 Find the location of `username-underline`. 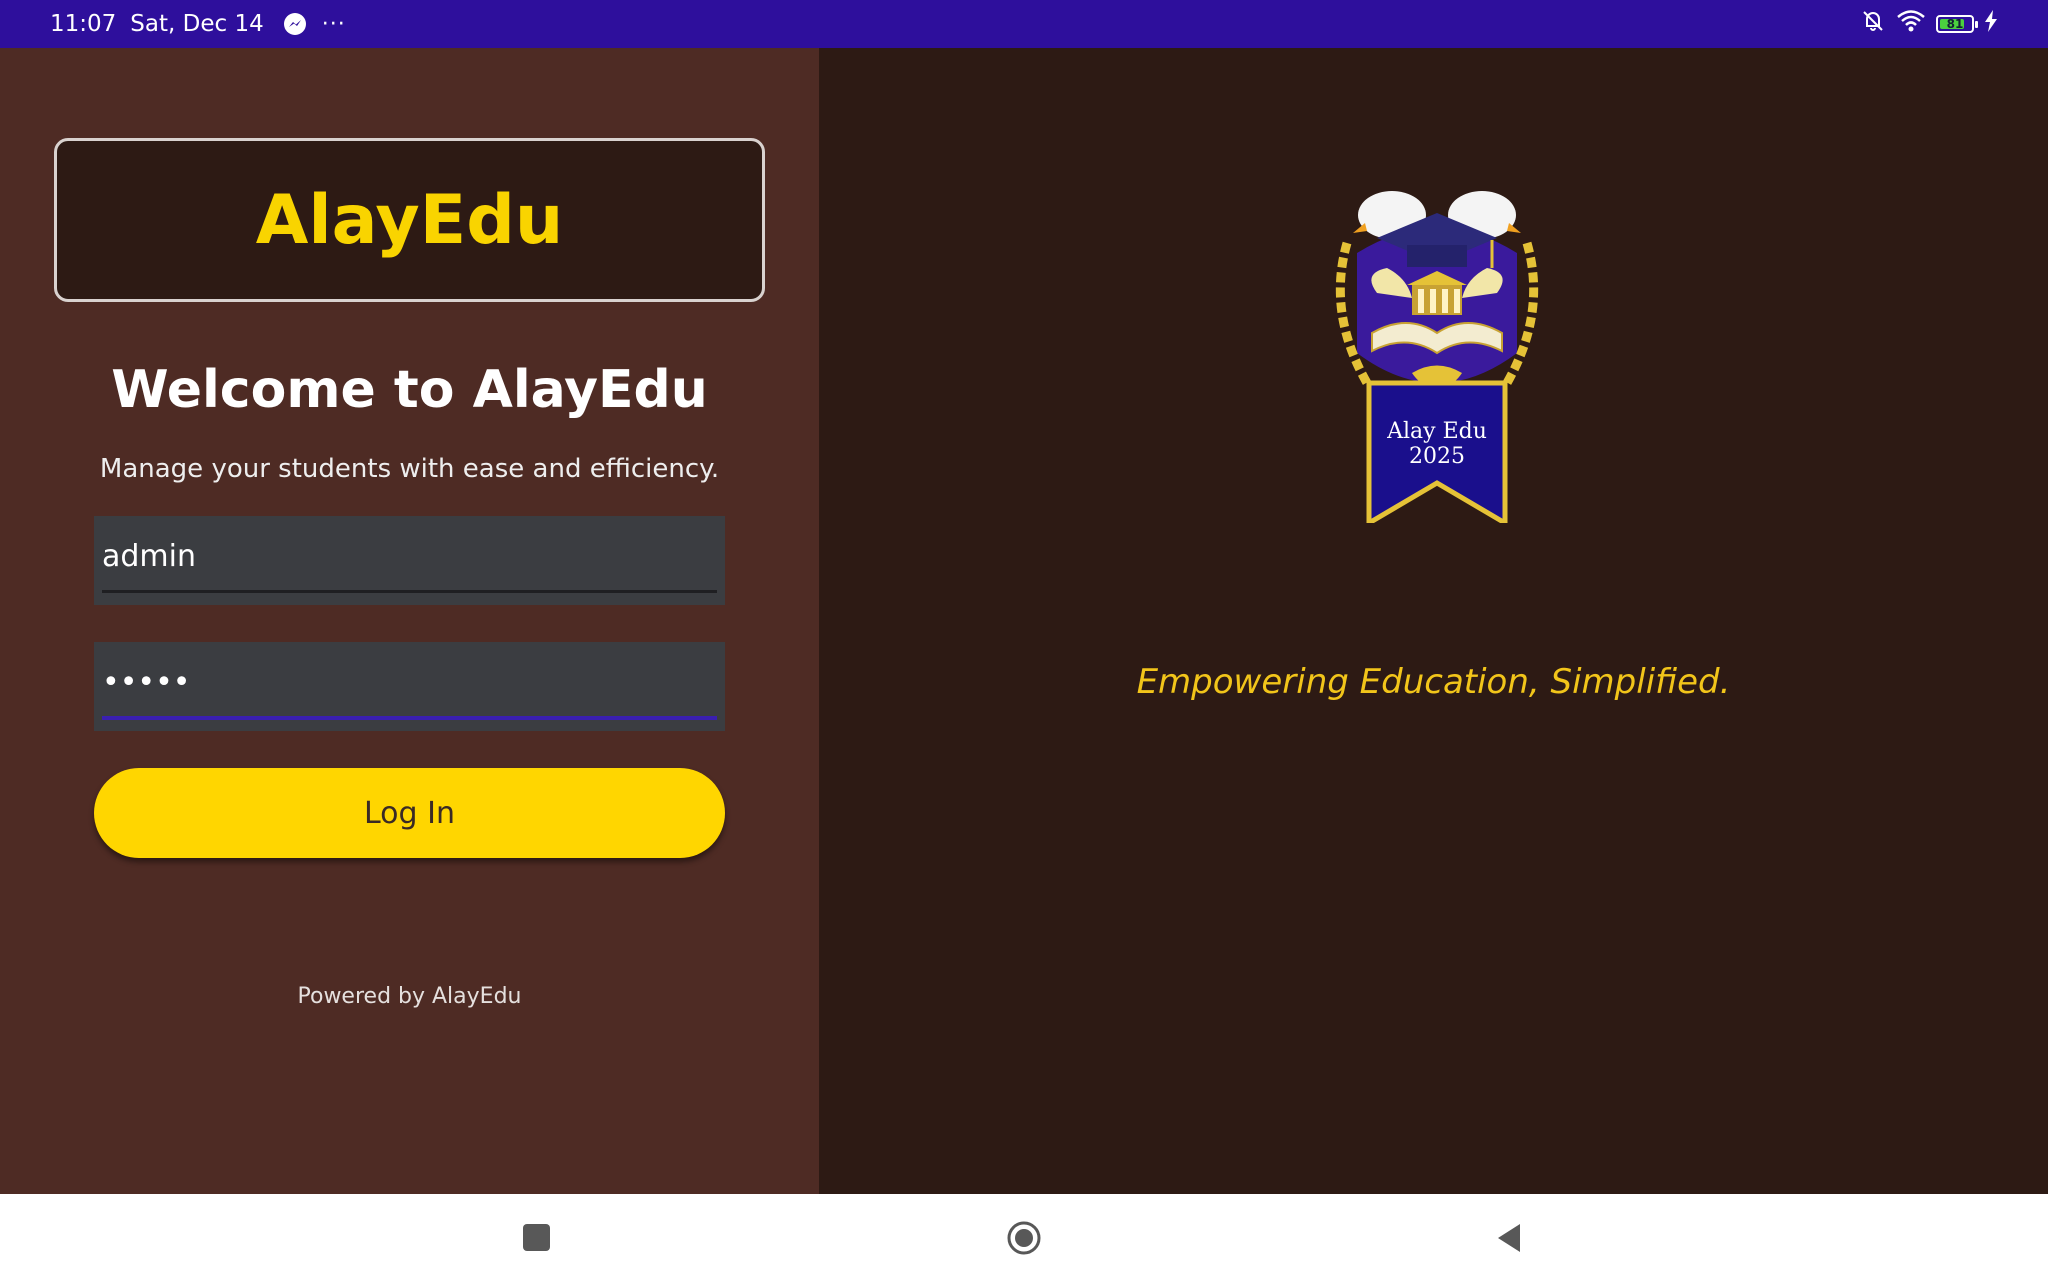

username-underline is located at coordinates (409, 591).